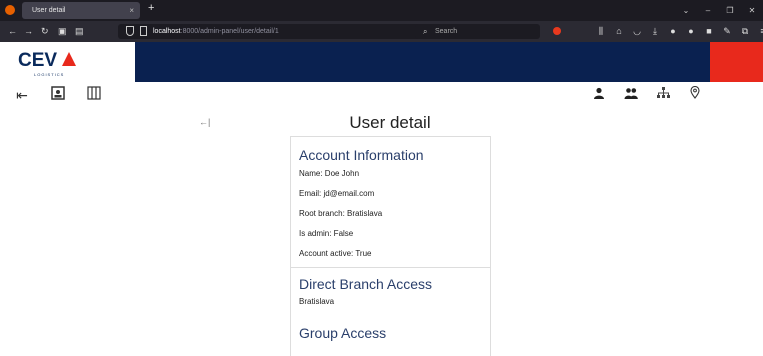 Image resolution: width=763 pixels, height=356 pixels. Describe the element at coordinates (131, 10) in the screenshot. I see `tab-close-icon: ×` at that location.